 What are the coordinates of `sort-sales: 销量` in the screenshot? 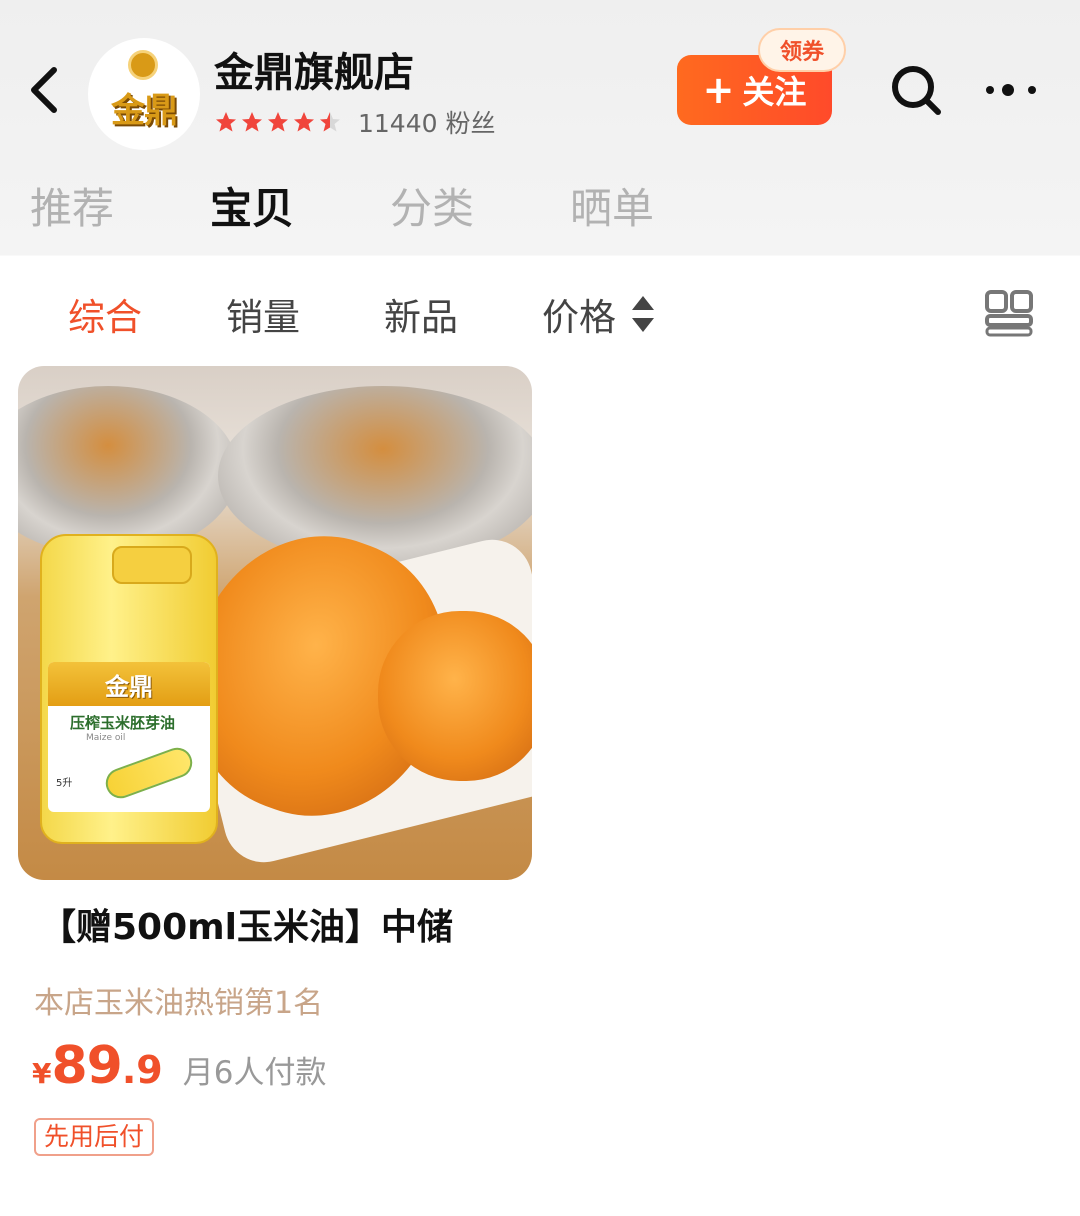 It's located at (263, 314).